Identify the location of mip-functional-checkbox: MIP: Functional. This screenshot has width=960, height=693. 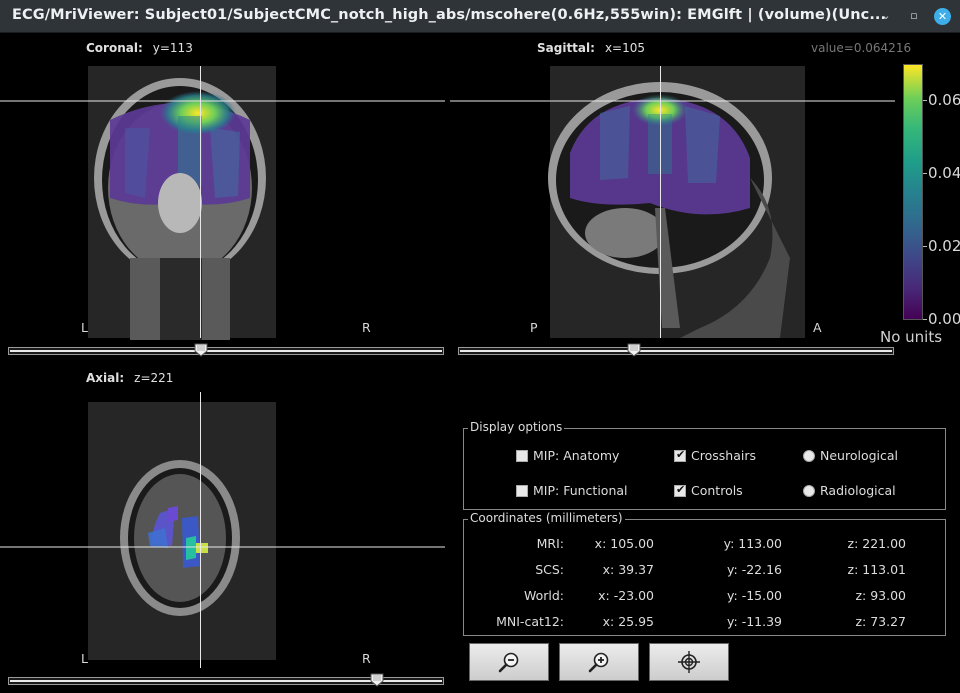
(572, 490).